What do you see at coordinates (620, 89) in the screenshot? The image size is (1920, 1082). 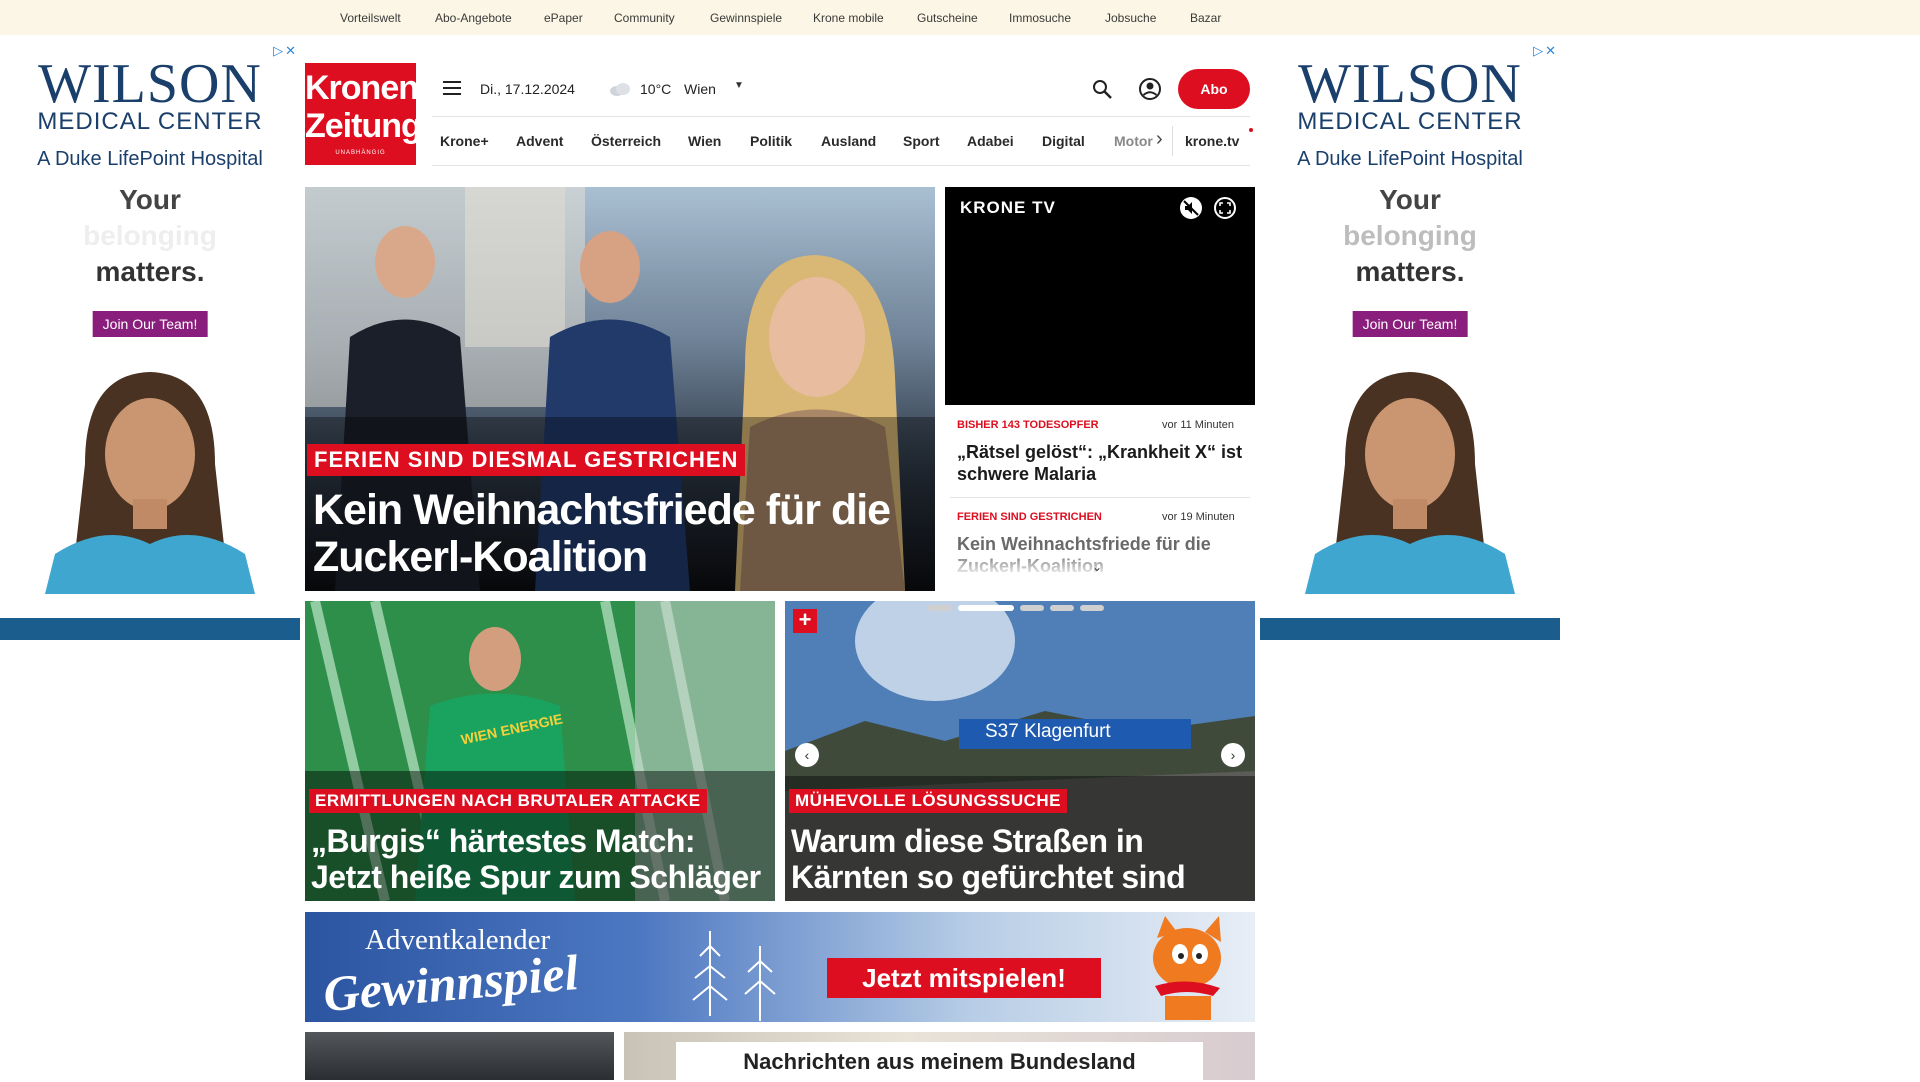 I see `cloud-weather-icon` at bounding box center [620, 89].